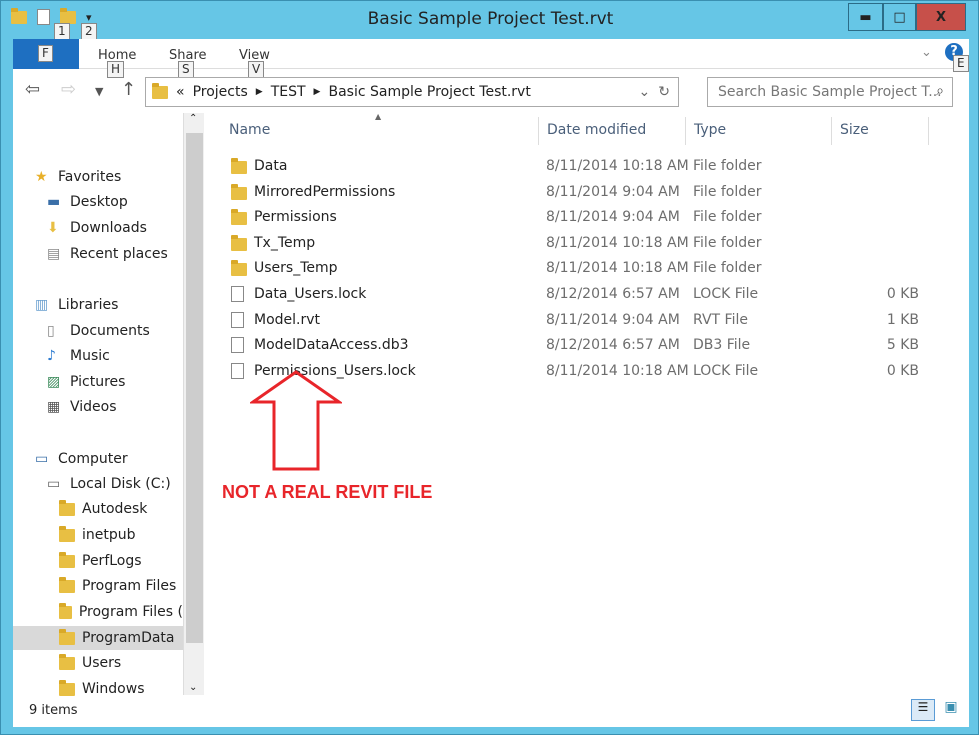 The width and height of the screenshot is (979, 735). Describe the element at coordinates (899, 17) in the screenshot. I see `maximize-button: □` at that location.